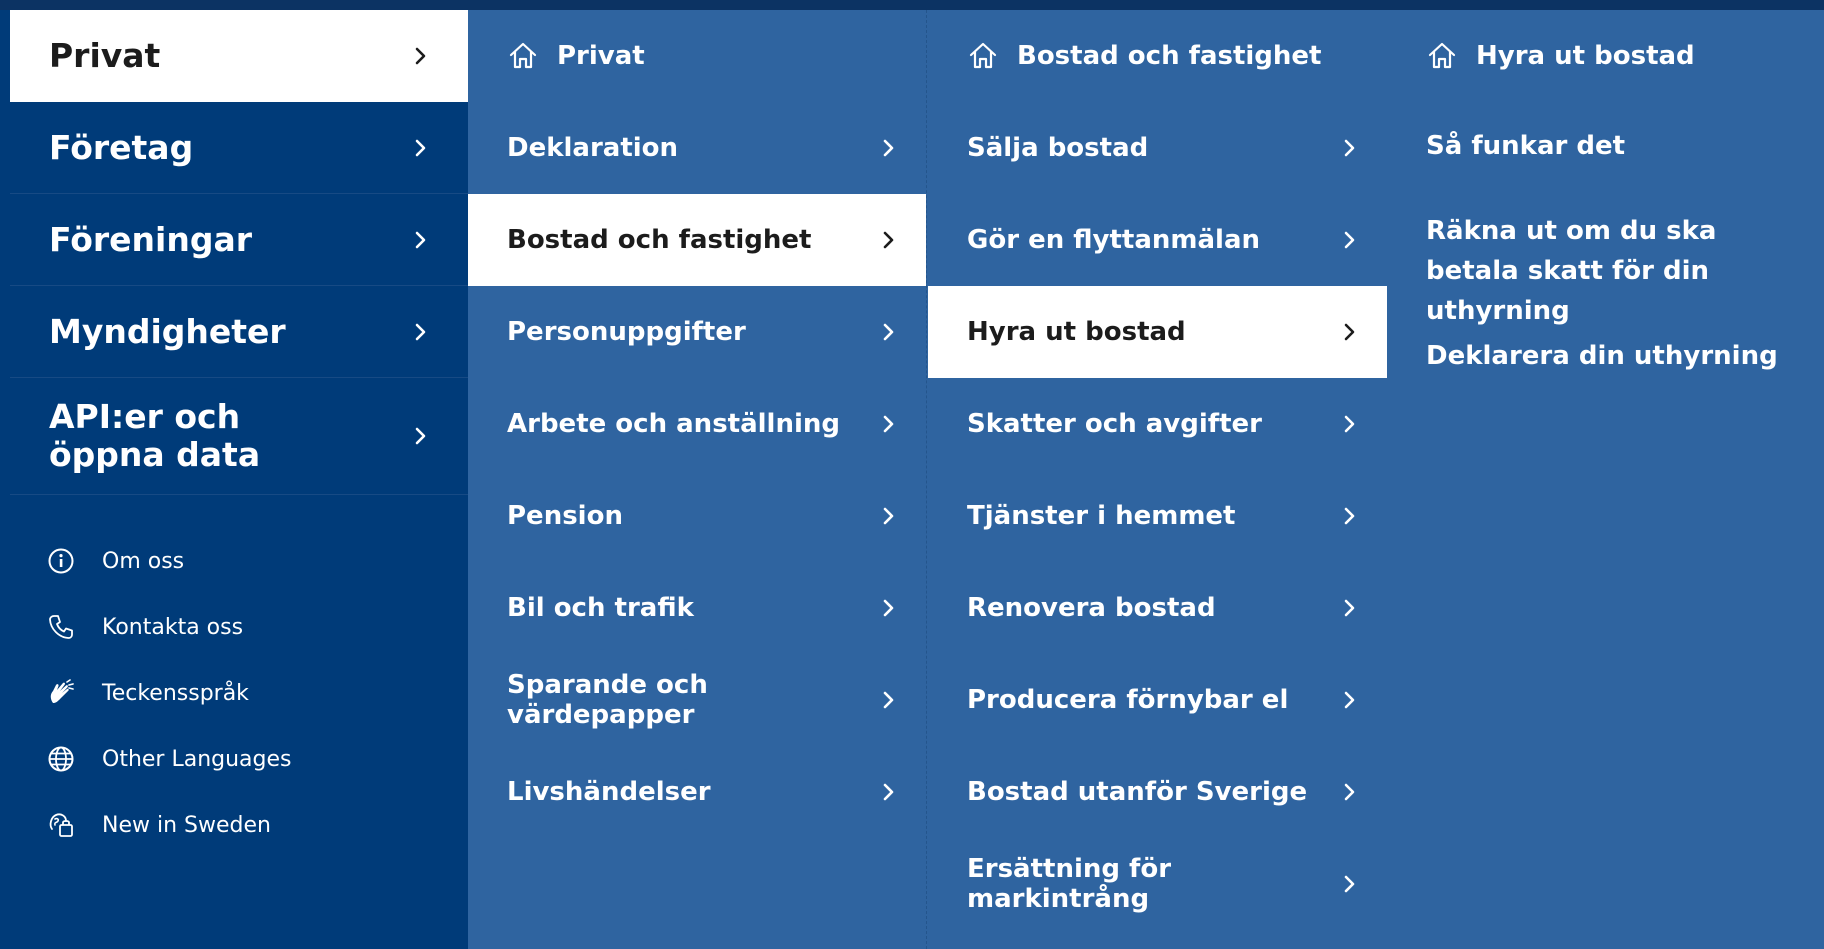  What do you see at coordinates (912, 5) in the screenshot?
I see `top-bar` at bounding box center [912, 5].